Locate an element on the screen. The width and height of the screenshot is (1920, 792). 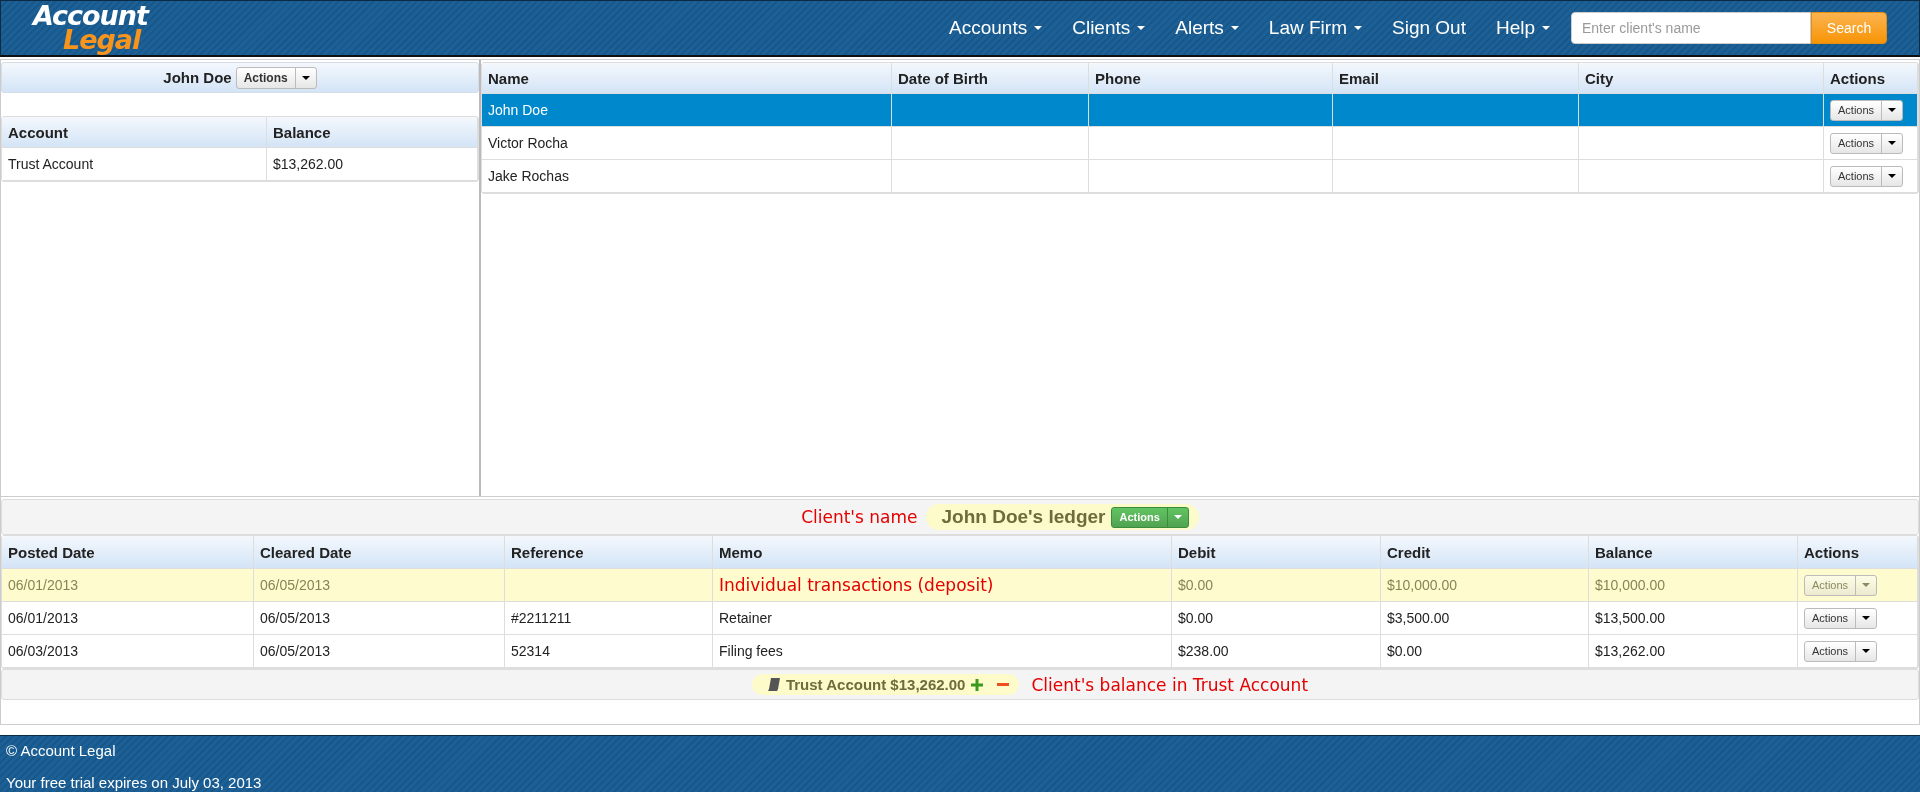
annotation-text: Individual transactions (deposit) is located at coordinates (856, 585).